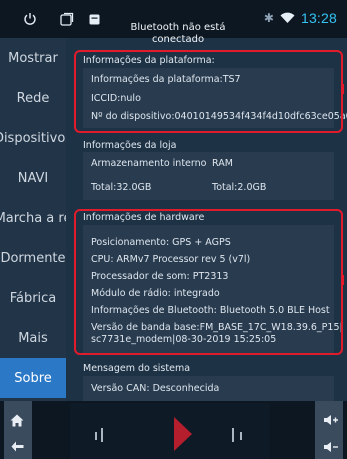 The width and height of the screenshot is (347, 459). What do you see at coordinates (331, 447) in the screenshot?
I see `volume-down-icon` at bounding box center [331, 447].